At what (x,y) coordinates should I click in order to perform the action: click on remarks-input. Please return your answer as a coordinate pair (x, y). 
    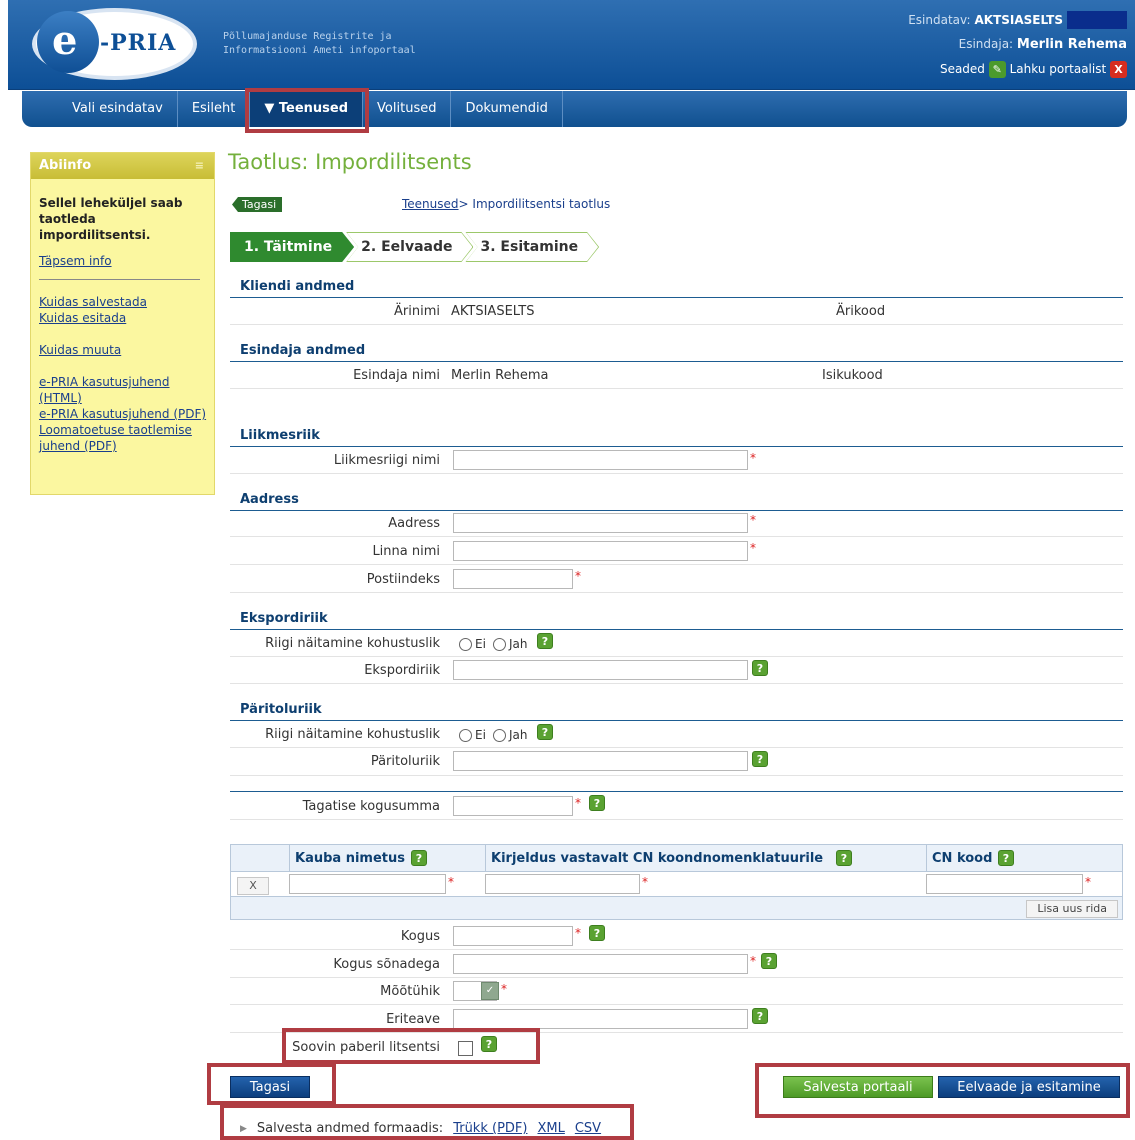
    Looking at the image, I should click on (600, 1019).